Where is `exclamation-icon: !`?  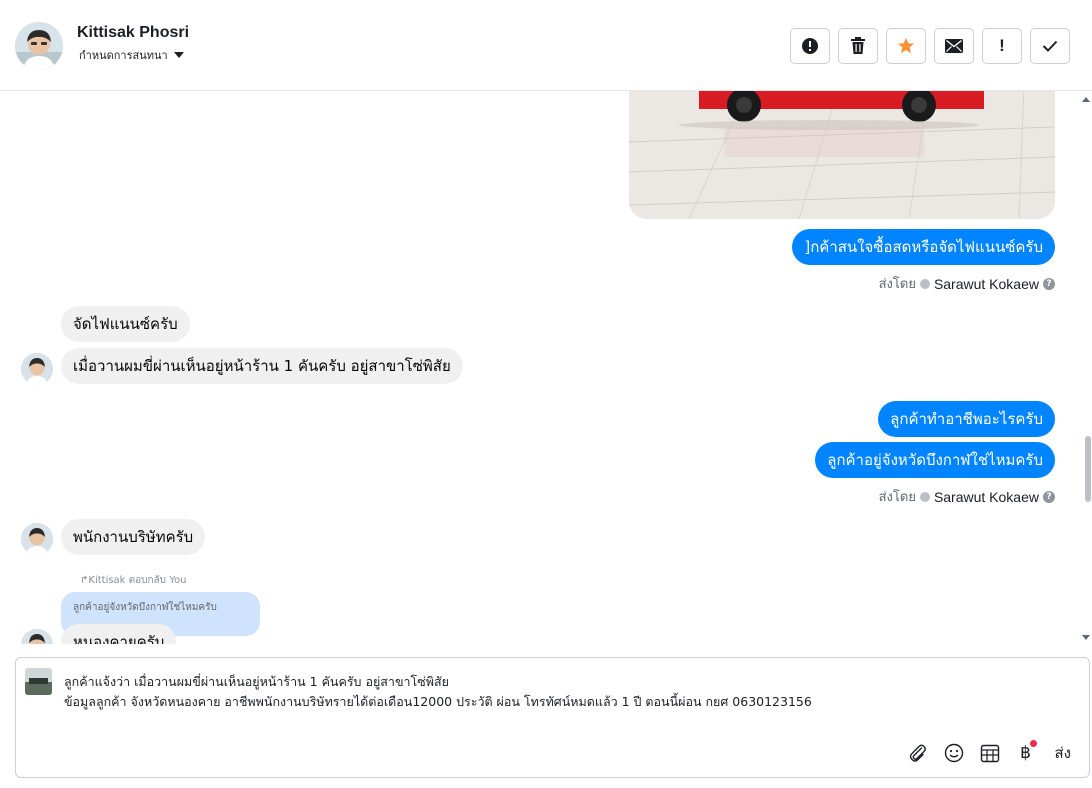
exclamation-icon: ! is located at coordinates (1002, 45).